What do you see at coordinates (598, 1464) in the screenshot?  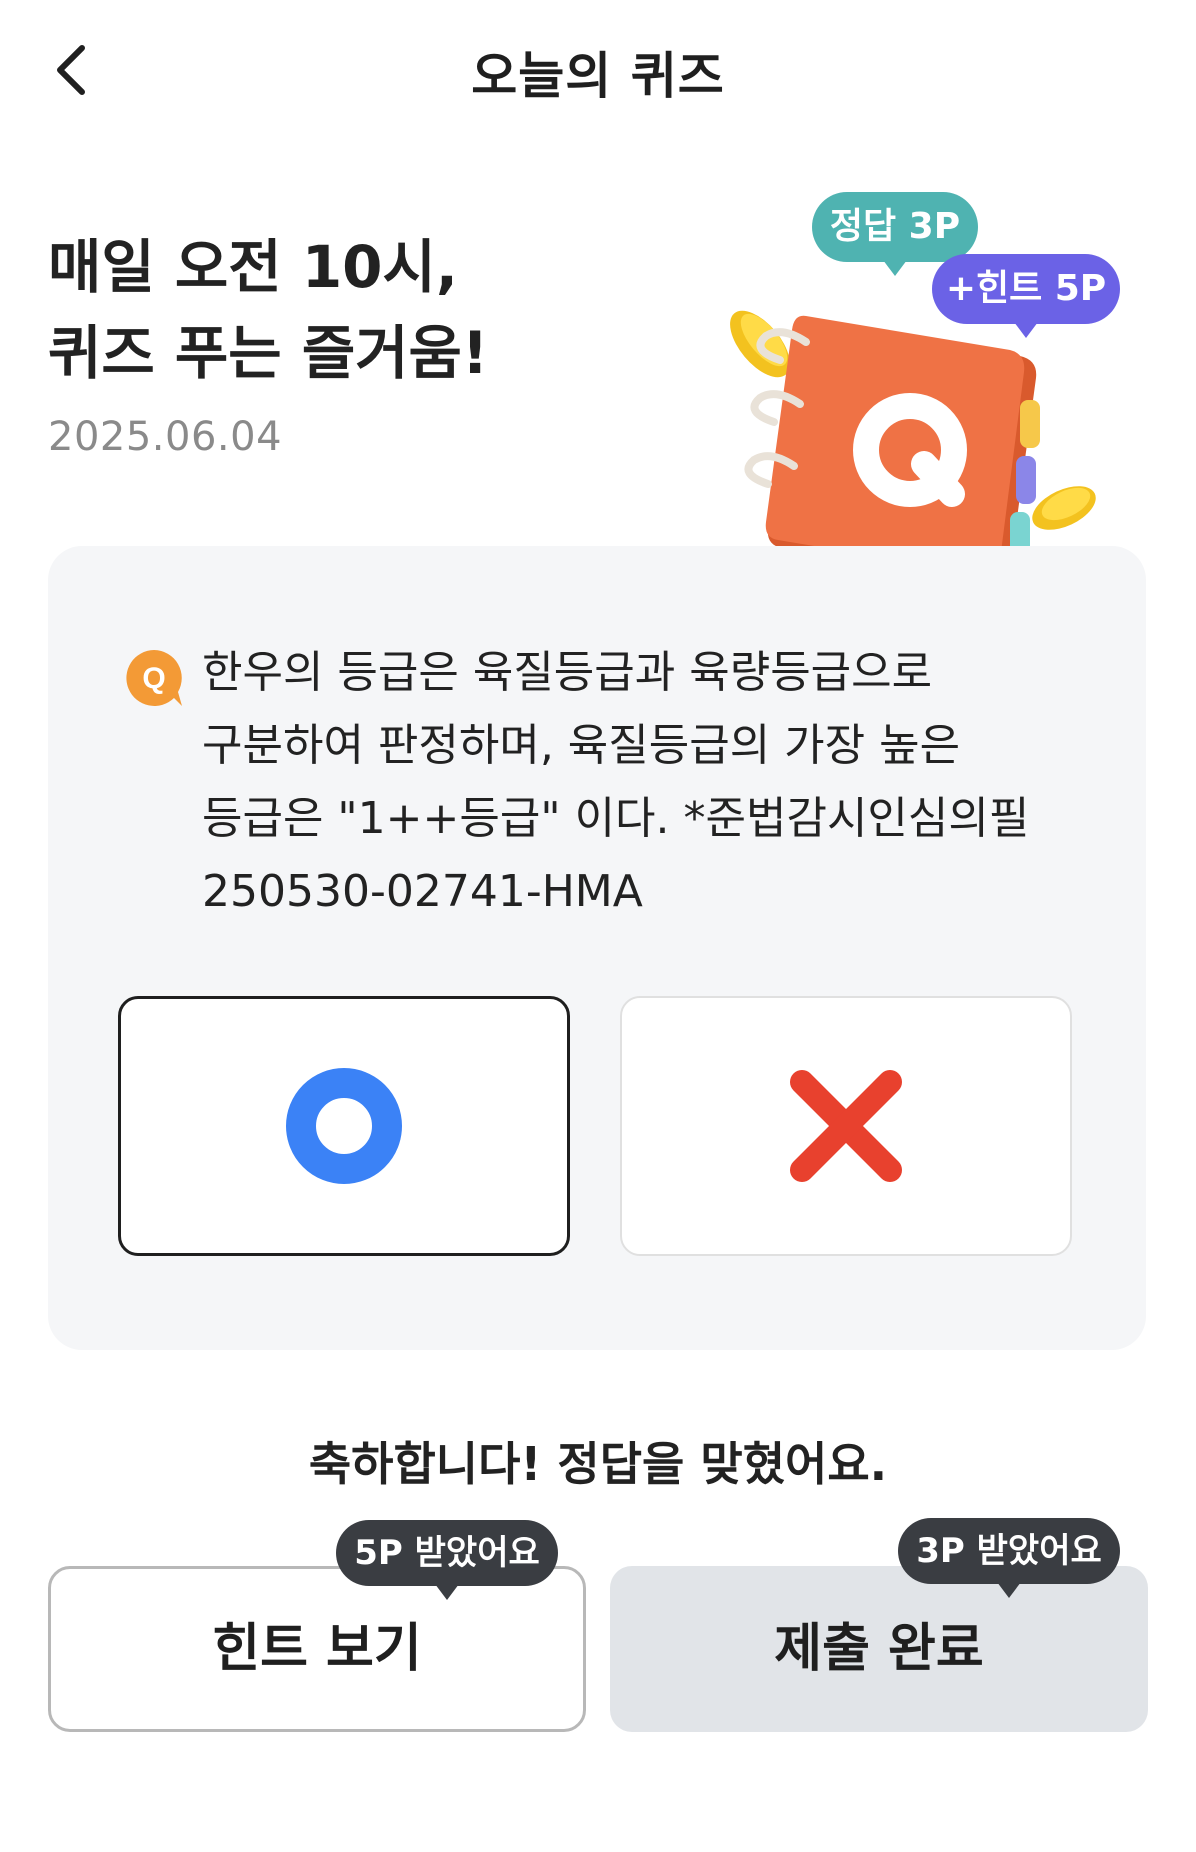 I see `result-message: 축하합니다! 정답을 맞혔어요.` at bounding box center [598, 1464].